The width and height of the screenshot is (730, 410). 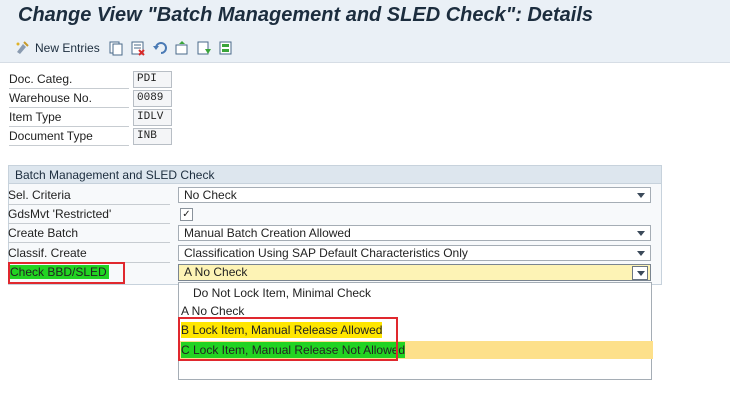 What do you see at coordinates (267, 233) in the screenshot?
I see `create-batch-value: Manual Batch Creation Allowed` at bounding box center [267, 233].